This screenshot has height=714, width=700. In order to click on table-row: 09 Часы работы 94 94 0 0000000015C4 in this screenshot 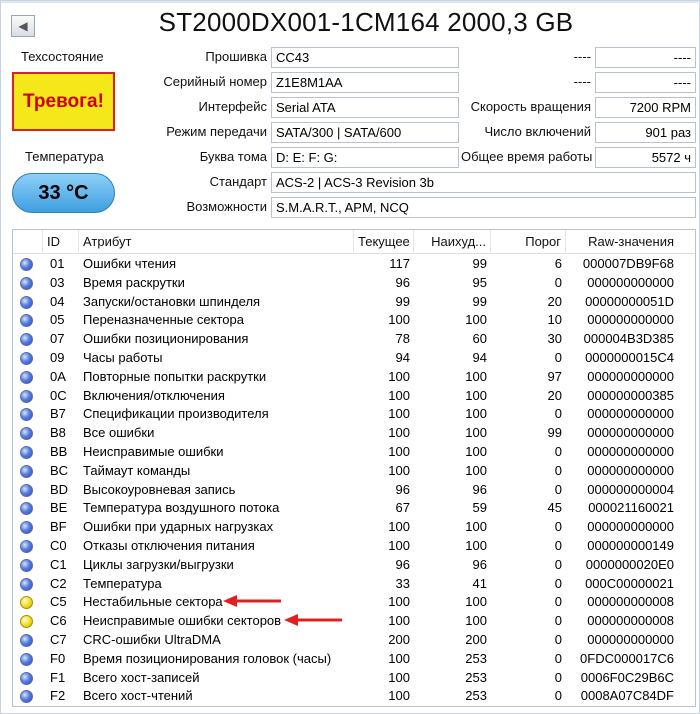, I will do `click(354, 358)`.